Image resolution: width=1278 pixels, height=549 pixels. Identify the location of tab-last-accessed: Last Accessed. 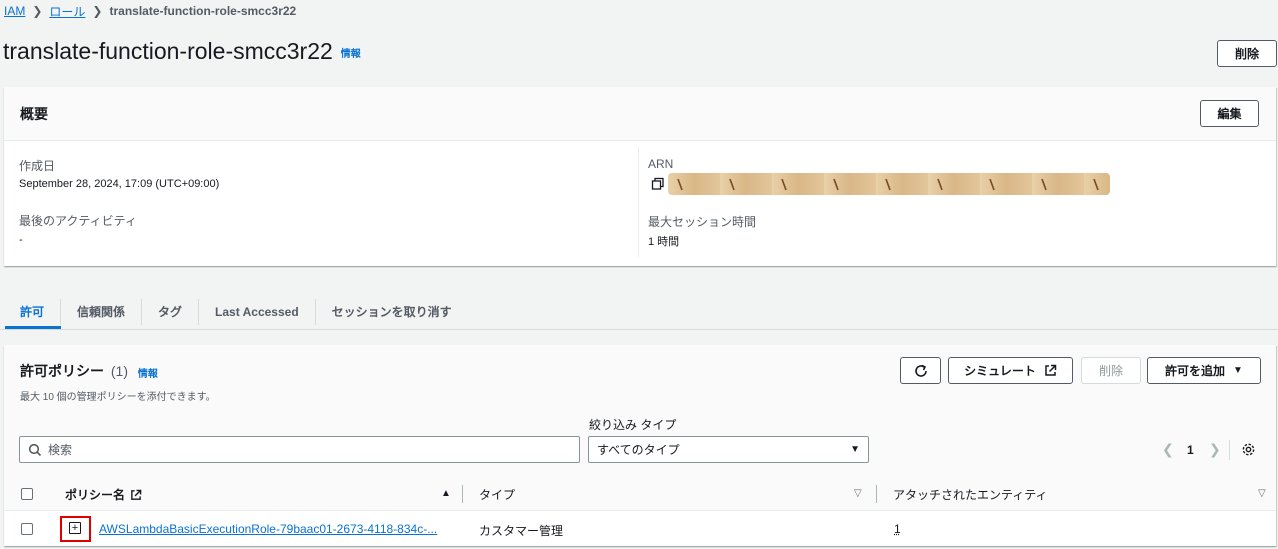
(256, 311).